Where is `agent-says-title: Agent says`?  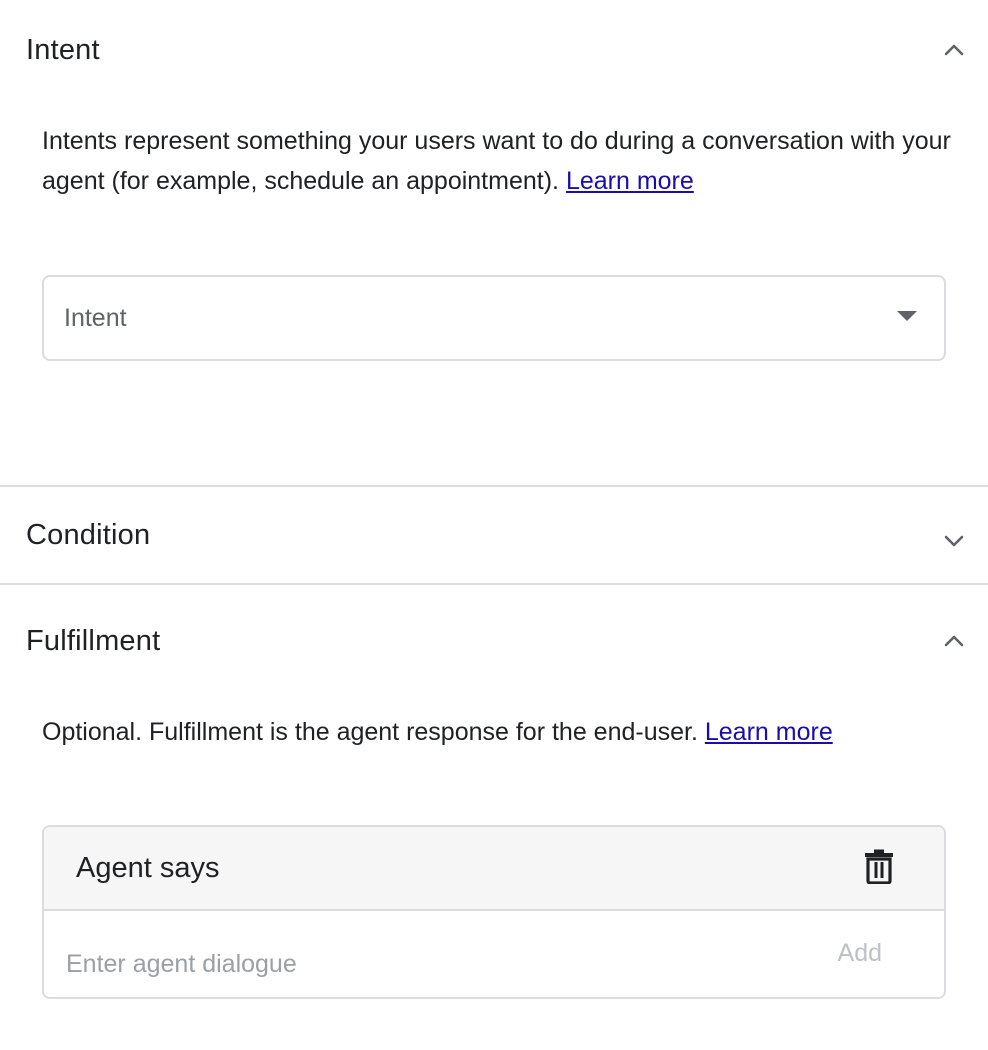
agent-says-title: Agent says is located at coordinates (148, 867).